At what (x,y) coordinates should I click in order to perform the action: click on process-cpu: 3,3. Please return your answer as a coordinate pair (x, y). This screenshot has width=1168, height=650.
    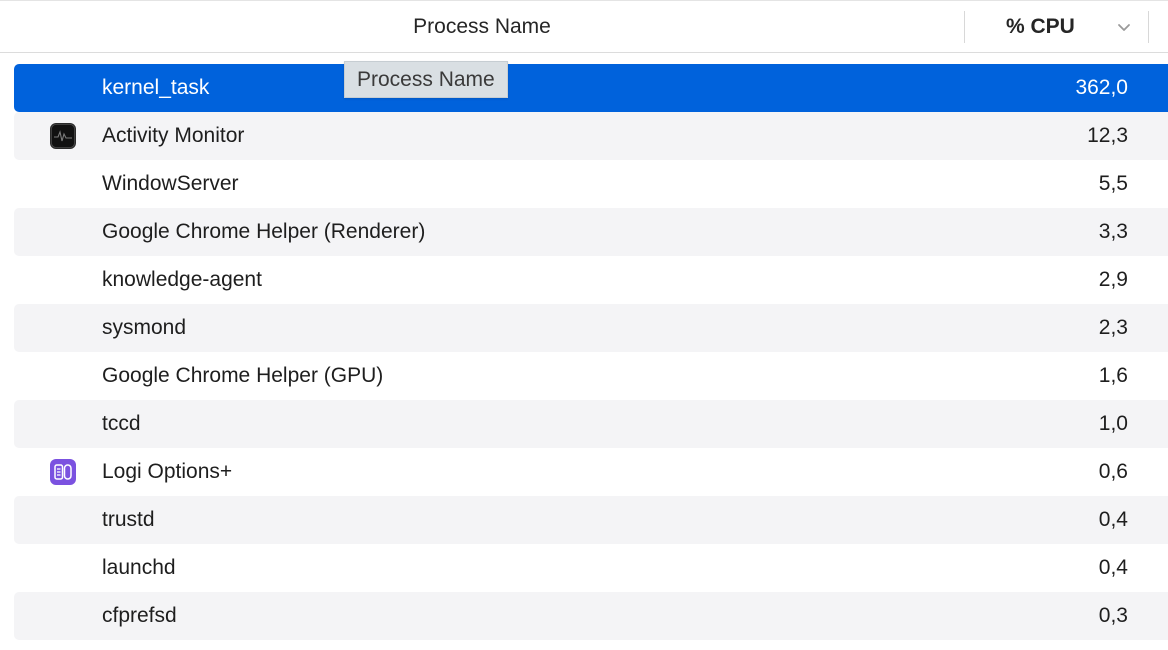
    Looking at the image, I should click on (1113, 231).